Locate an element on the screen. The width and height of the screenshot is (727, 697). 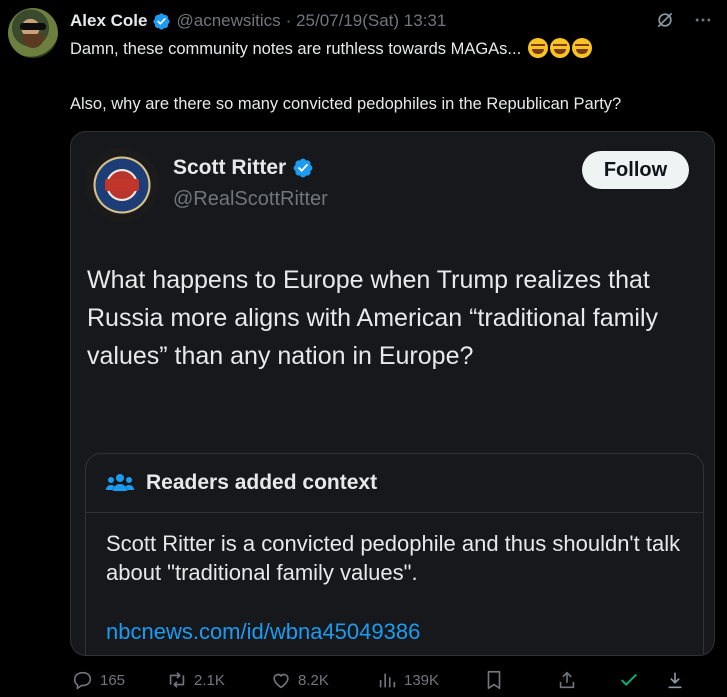
reply-count: 165 is located at coordinates (113, 680).